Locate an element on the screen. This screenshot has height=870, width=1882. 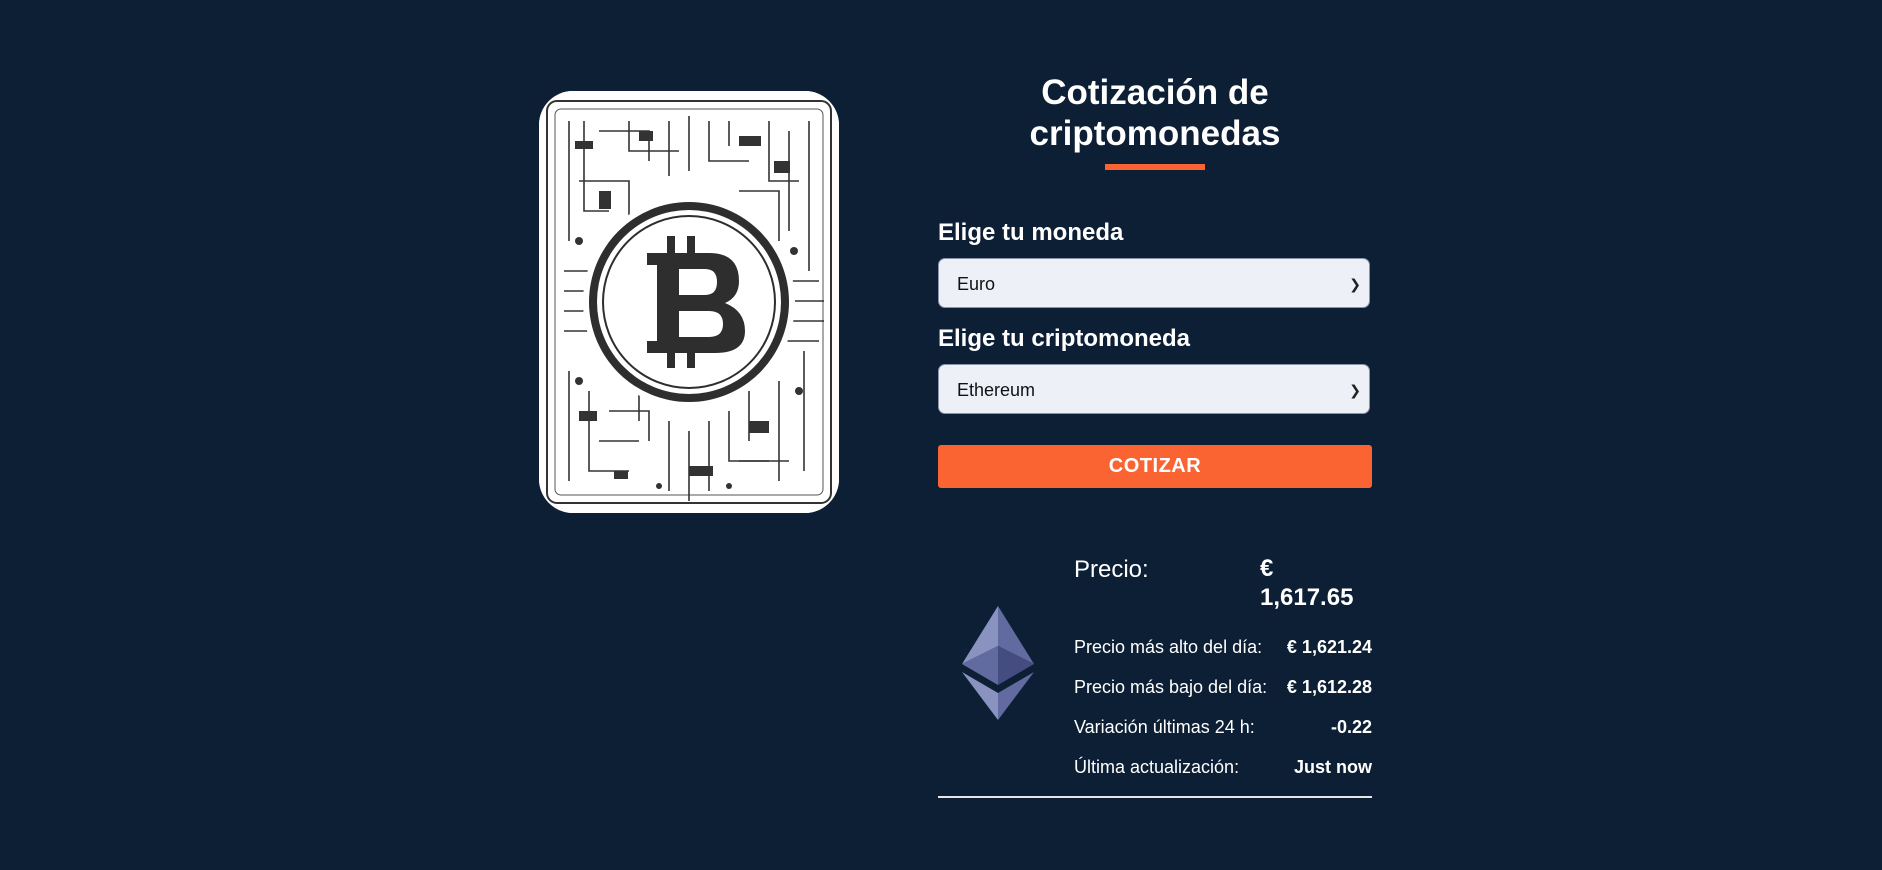
high-price-label: Precio más alto del día: is located at coordinates (1168, 647).